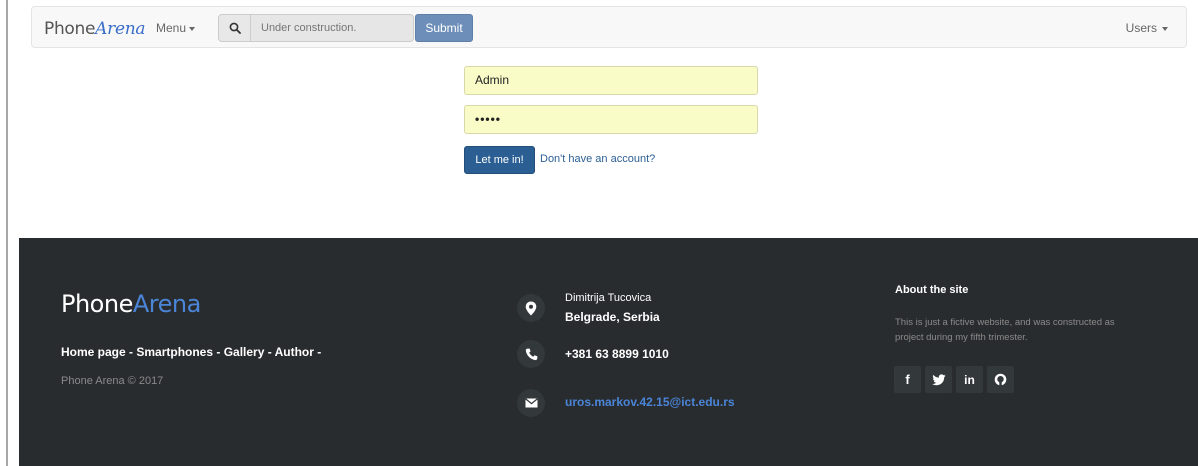 The height and width of the screenshot is (466, 1198). I want to click on menu-label: Menu, so click(171, 28).